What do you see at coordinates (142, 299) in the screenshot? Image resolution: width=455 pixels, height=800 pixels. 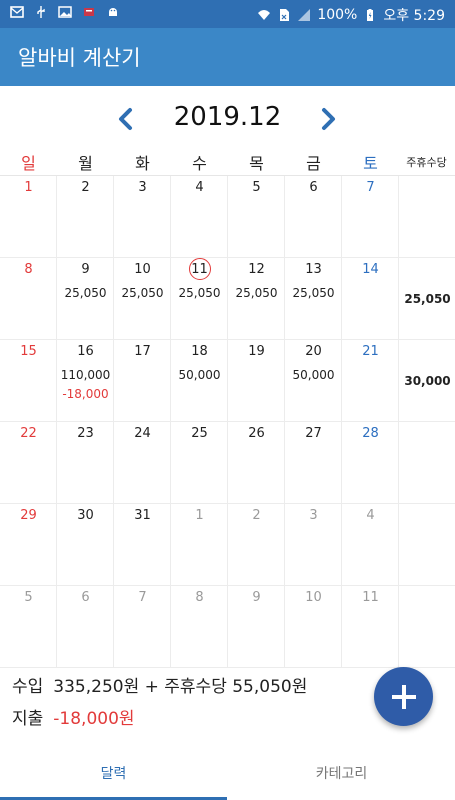 I see `calendar-day-cell: 10 25,050` at bounding box center [142, 299].